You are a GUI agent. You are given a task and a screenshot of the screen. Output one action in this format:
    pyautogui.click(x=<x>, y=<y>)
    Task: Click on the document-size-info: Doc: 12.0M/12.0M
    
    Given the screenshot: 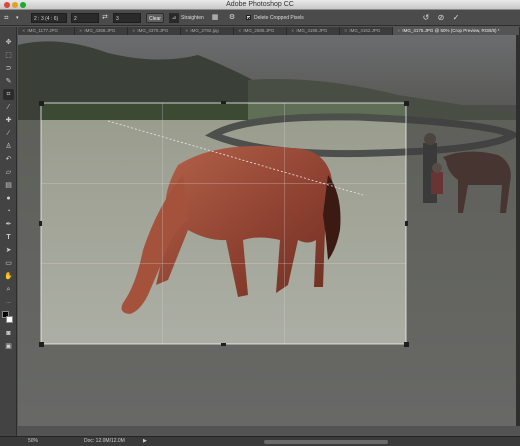 What is the action you would take?
    pyautogui.click(x=104, y=441)
    